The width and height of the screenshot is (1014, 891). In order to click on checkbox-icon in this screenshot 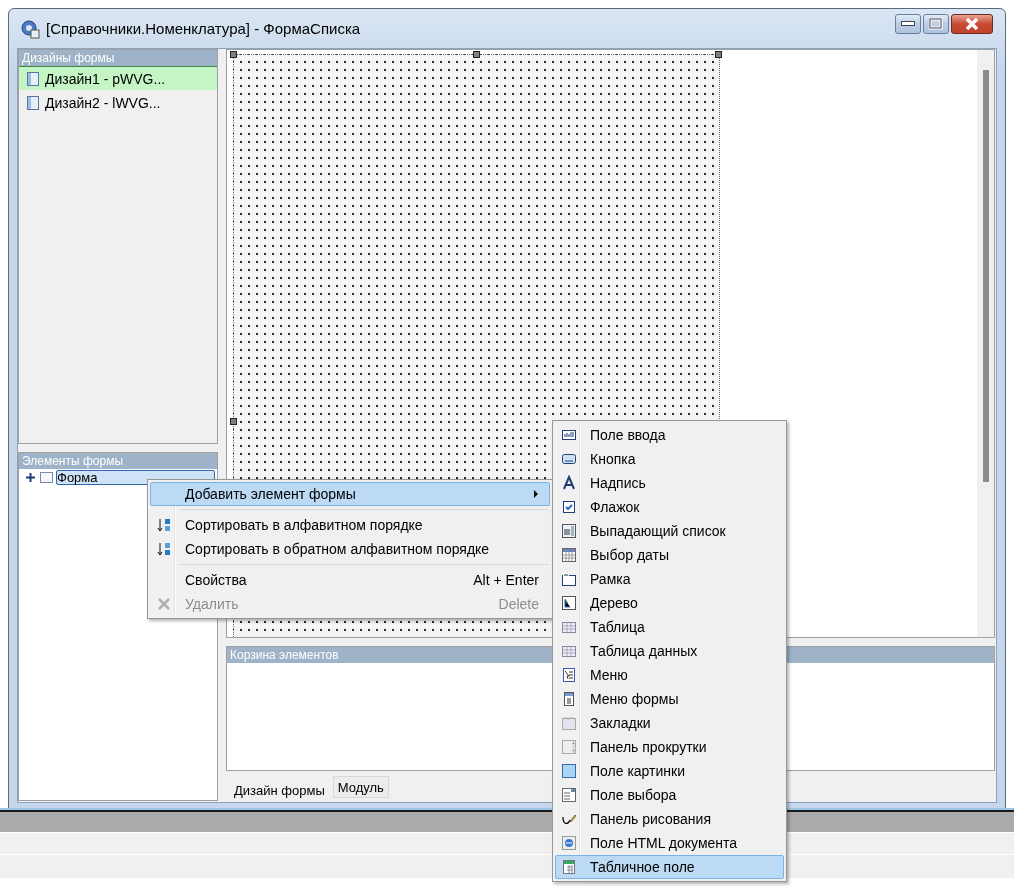, I will do `click(569, 507)`.